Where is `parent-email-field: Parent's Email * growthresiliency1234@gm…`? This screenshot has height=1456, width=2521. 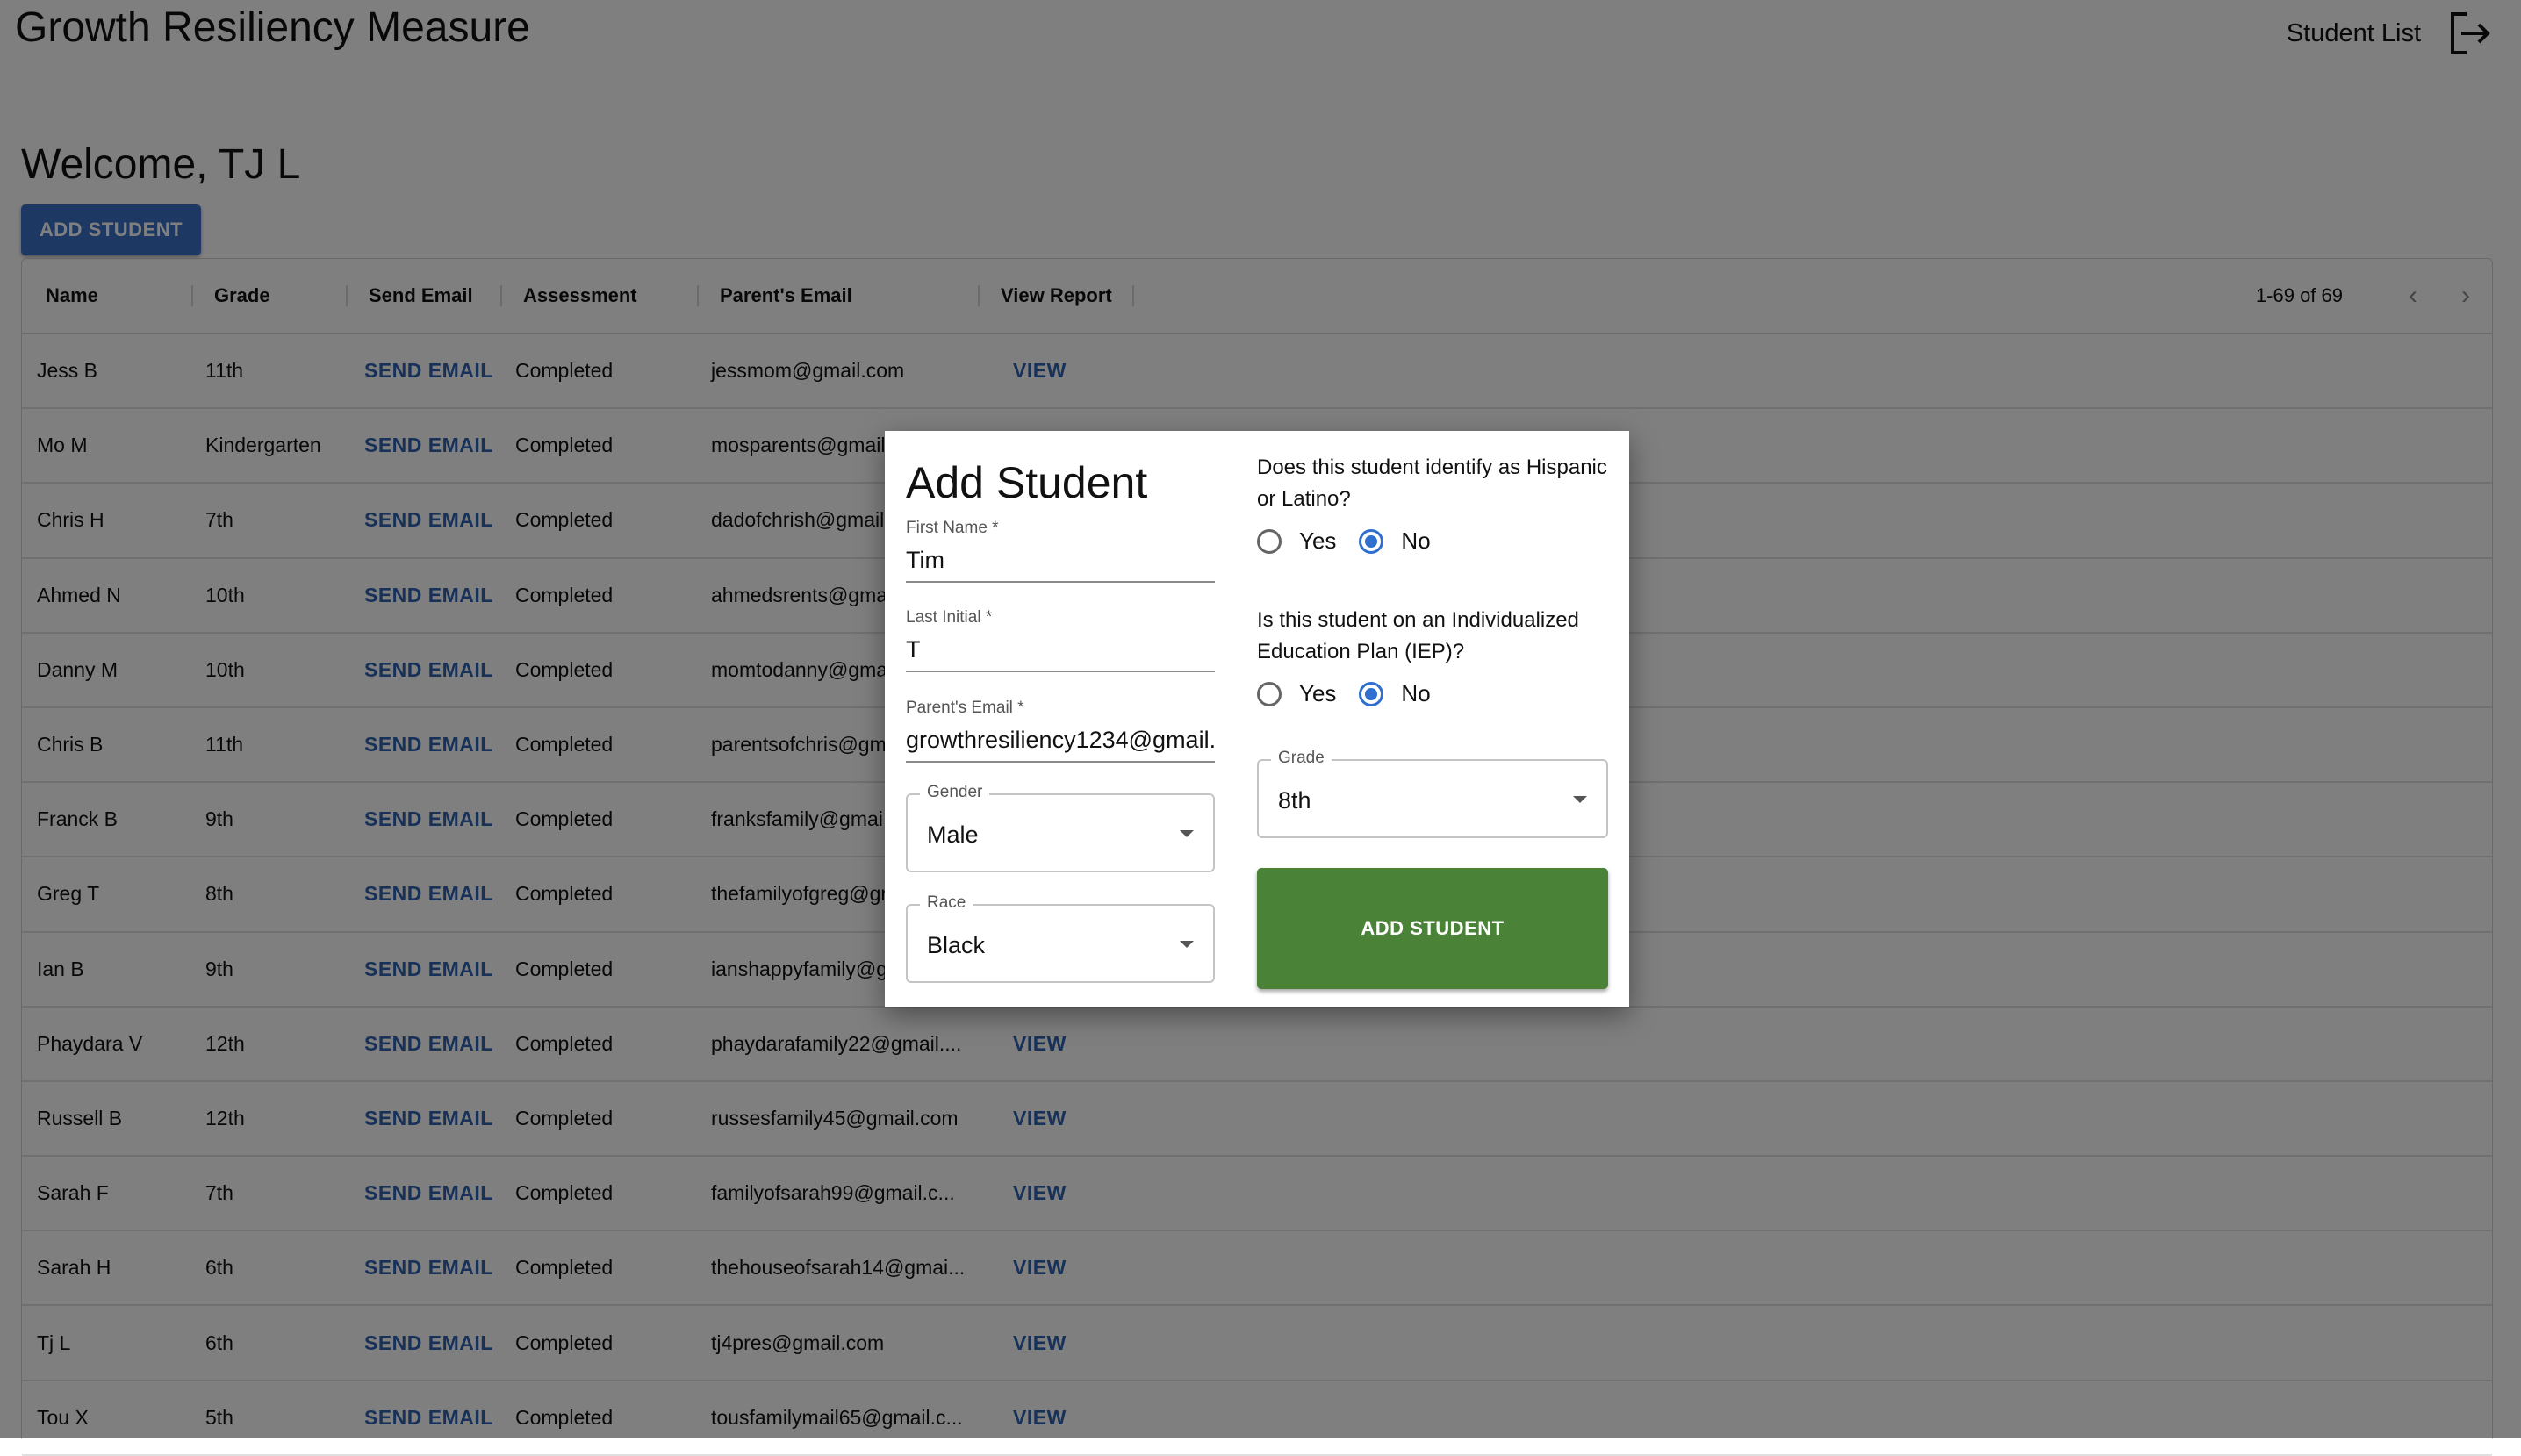
parent-email-field: Parent's Email * growthresiliency1234@gm… is located at coordinates (1060, 731).